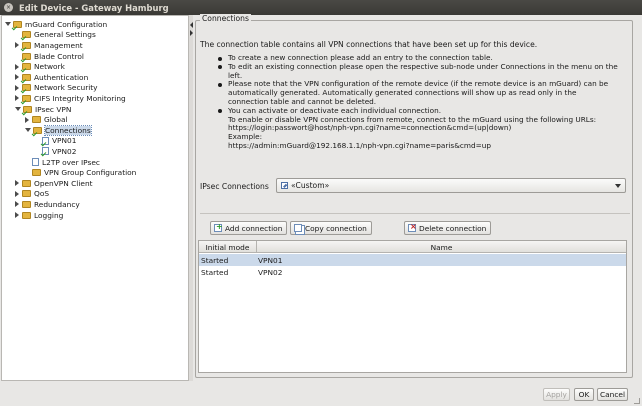 This screenshot has width=642, height=406. I want to click on delete-connection-button: Delete connection, so click(448, 228).